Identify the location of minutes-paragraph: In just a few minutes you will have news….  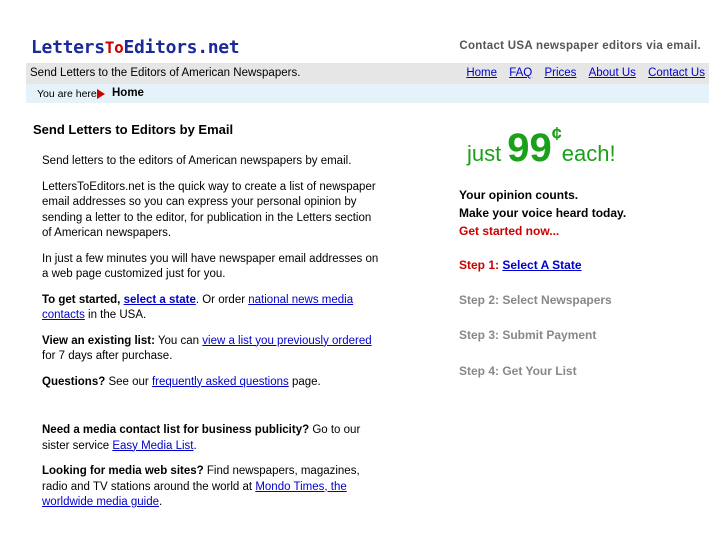
(210, 266).